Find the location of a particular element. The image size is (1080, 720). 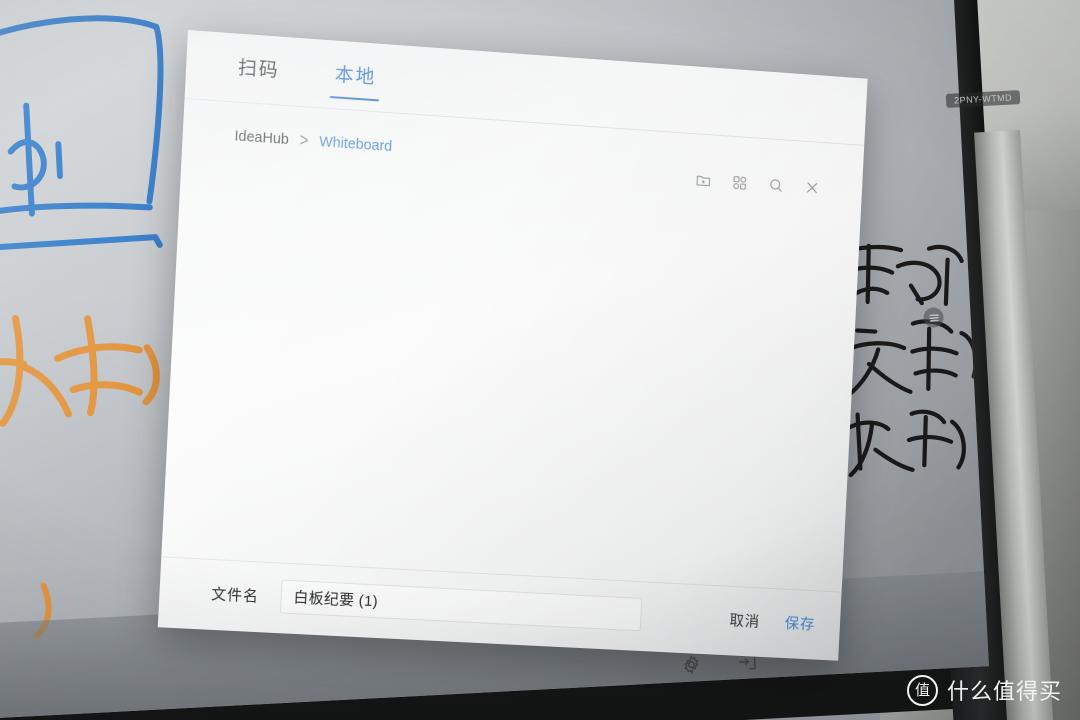

close-icon is located at coordinates (812, 188).